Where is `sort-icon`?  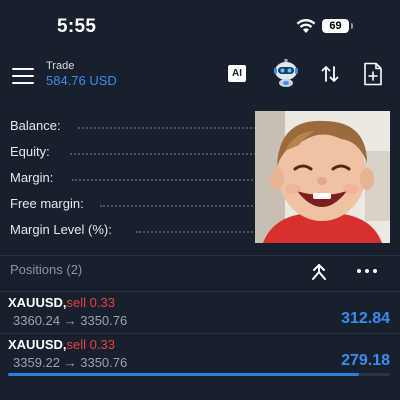 sort-icon is located at coordinates (330, 74).